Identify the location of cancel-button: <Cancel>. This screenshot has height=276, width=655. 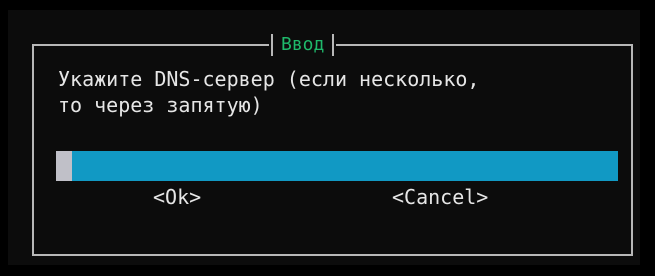
(440, 197).